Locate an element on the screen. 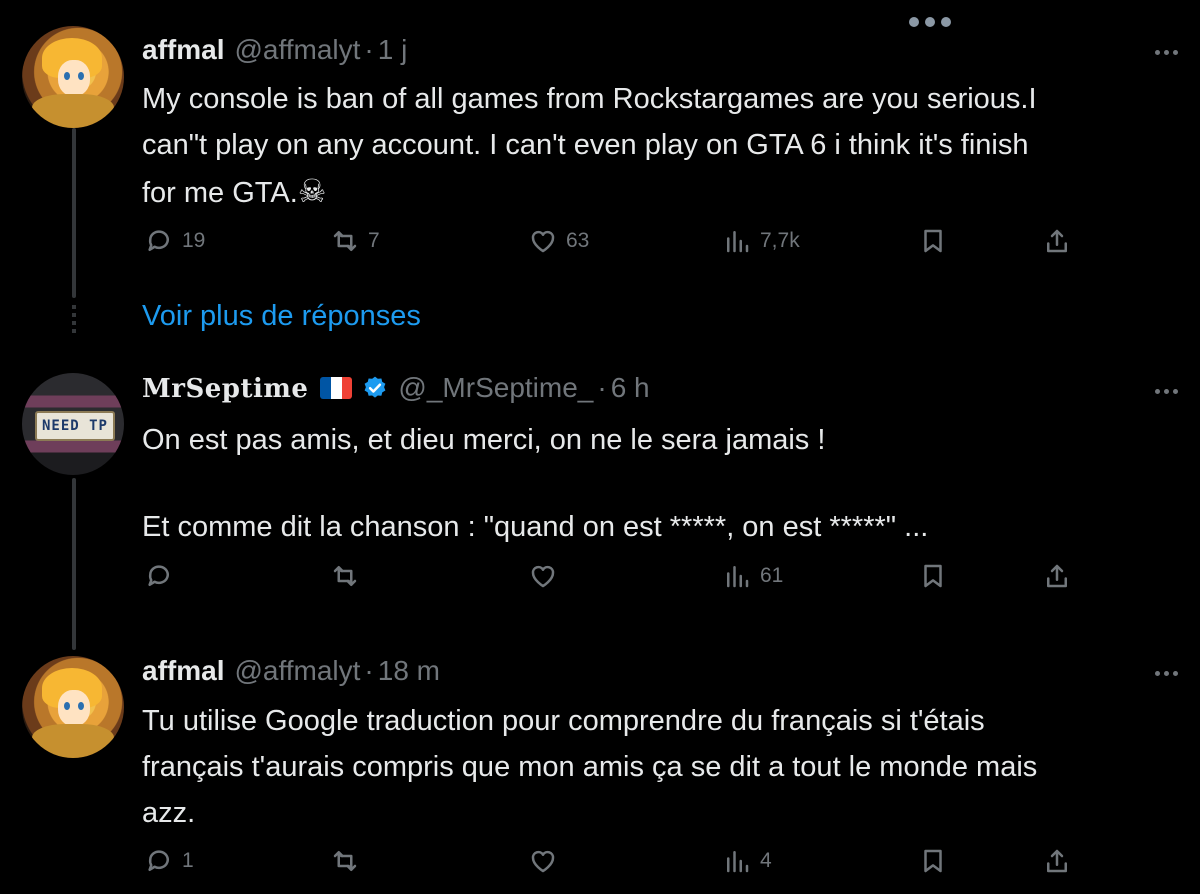 This screenshot has height=894, width=1200. timestamp: 1 j is located at coordinates (393, 50).